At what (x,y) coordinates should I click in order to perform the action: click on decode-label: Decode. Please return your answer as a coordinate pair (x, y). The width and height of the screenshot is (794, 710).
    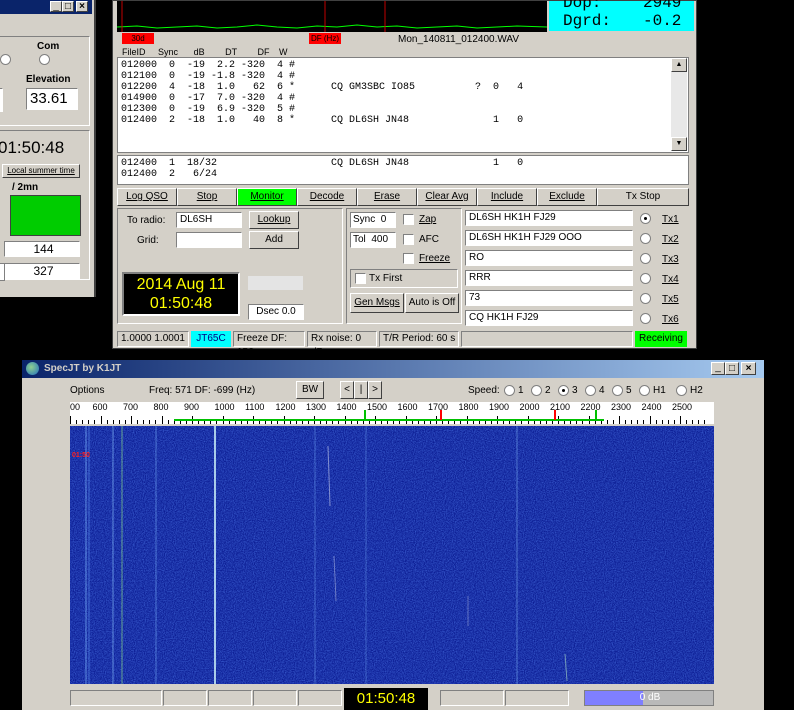
    Looking at the image, I should click on (327, 196).